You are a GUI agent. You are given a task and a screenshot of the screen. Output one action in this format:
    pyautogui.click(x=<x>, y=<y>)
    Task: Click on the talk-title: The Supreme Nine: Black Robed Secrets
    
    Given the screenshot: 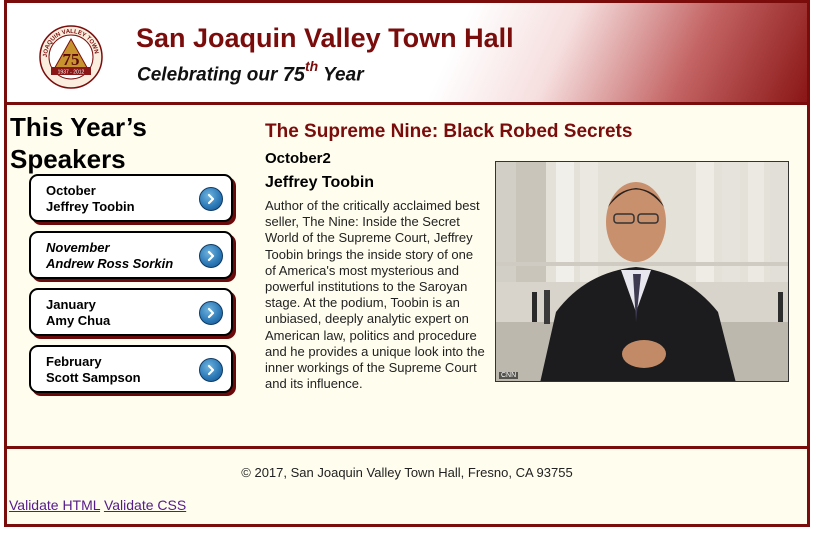 What is the action you would take?
    pyautogui.click(x=449, y=131)
    